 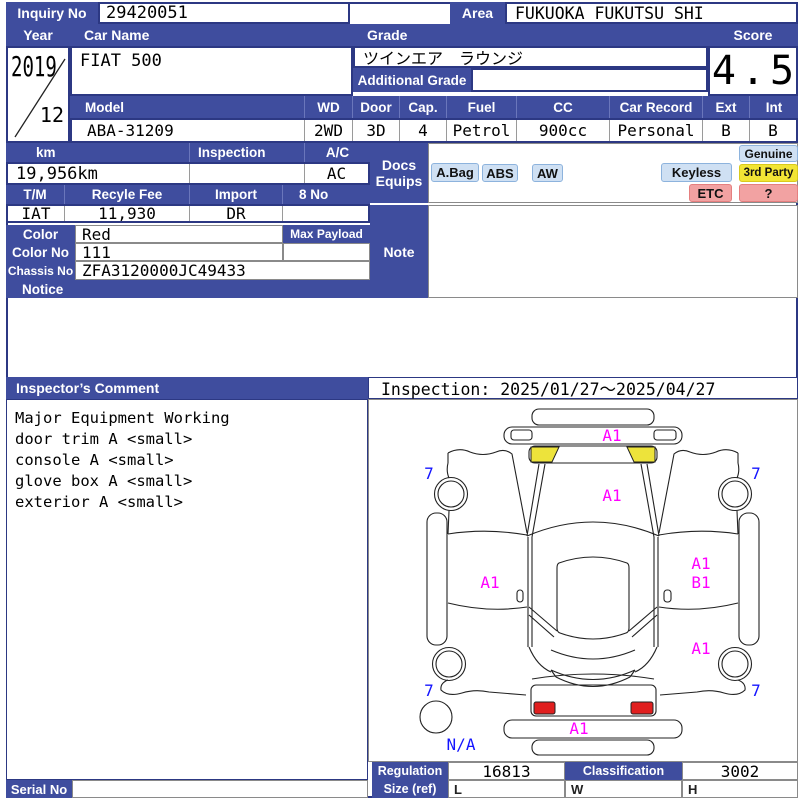 What do you see at coordinates (593, 435) in the screenshot?
I see `front-bumper-outline` at bounding box center [593, 435].